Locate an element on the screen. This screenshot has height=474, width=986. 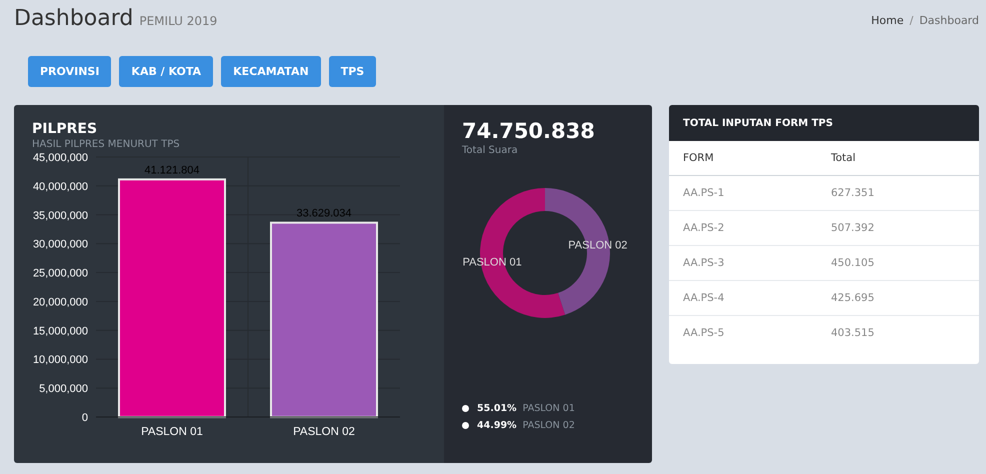
table-cell-text: 403.515 is located at coordinates (853, 333).